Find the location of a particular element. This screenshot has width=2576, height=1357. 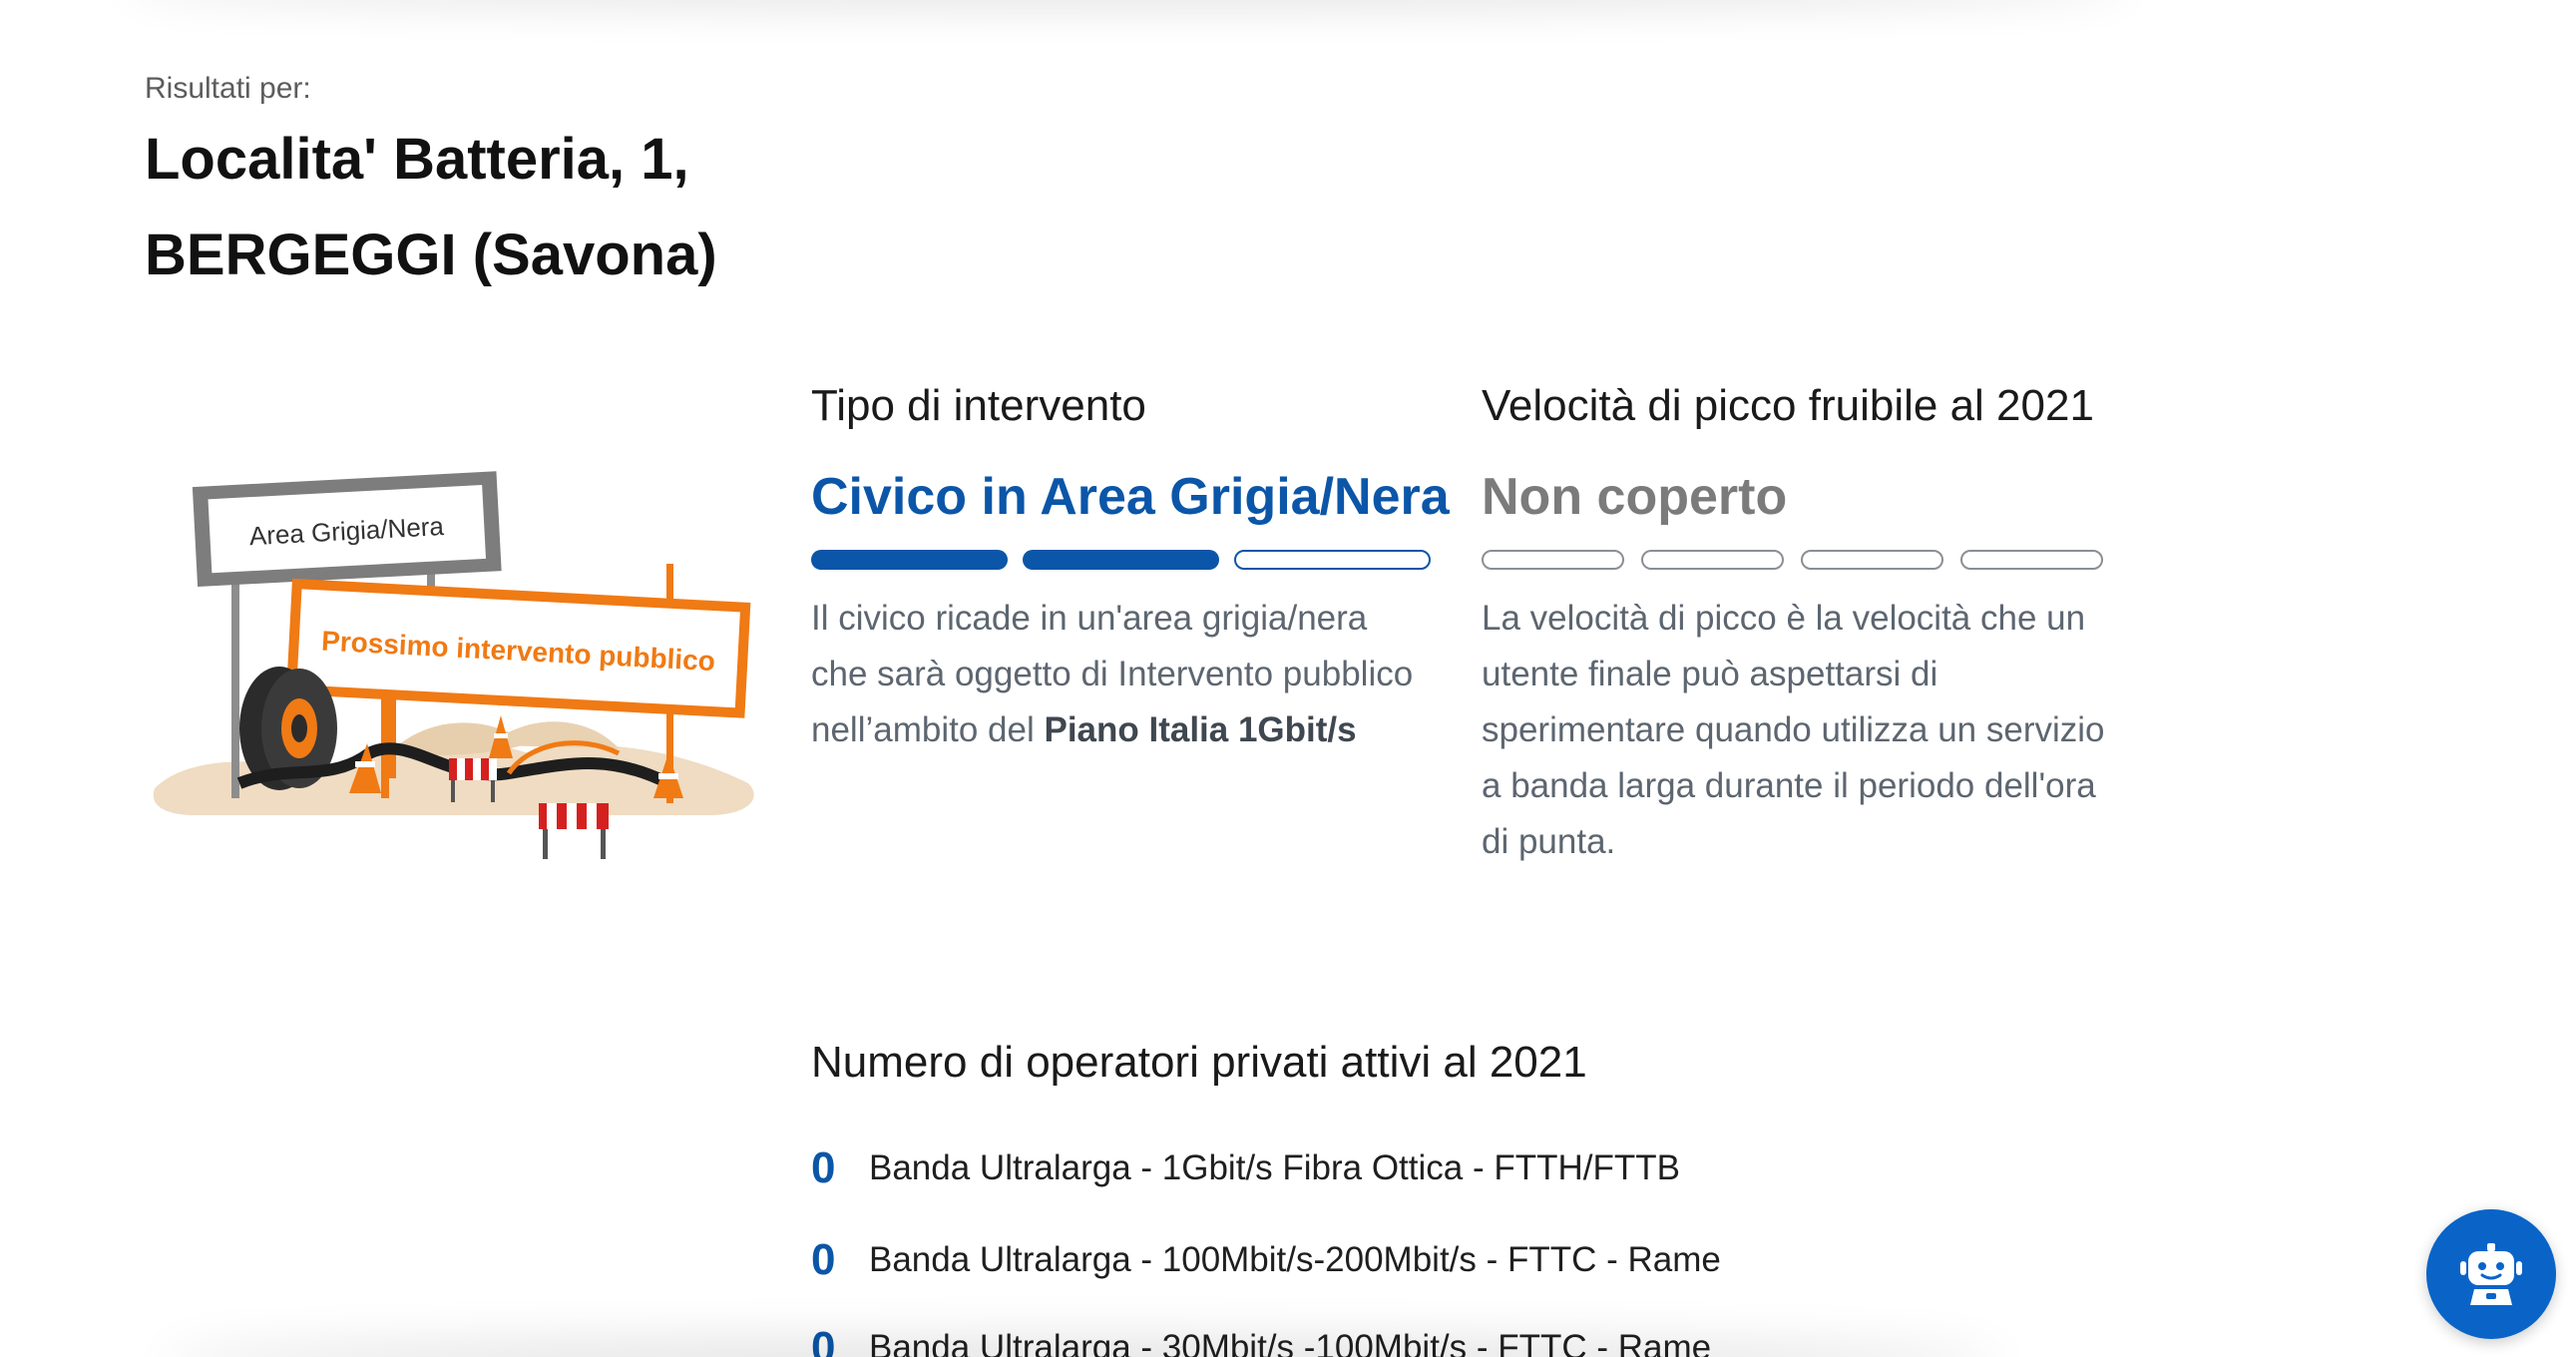

results-label: Risultati per: is located at coordinates (228, 88).